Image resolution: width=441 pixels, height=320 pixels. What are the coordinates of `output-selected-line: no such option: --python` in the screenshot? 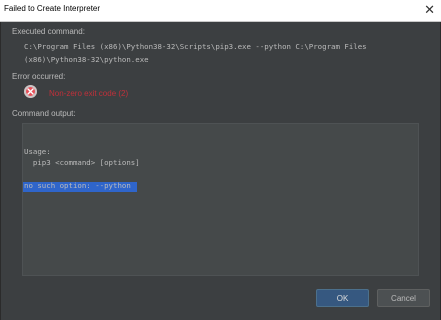 It's located at (77, 185).